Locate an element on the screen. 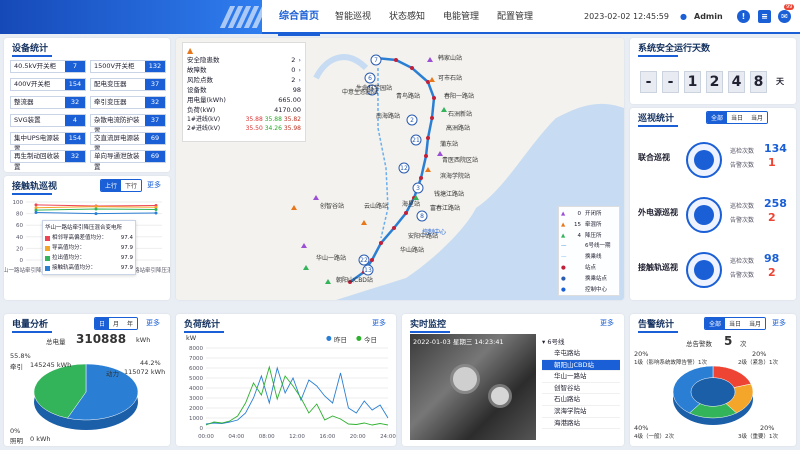  load-more-link: 更多 is located at coordinates (379, 323).